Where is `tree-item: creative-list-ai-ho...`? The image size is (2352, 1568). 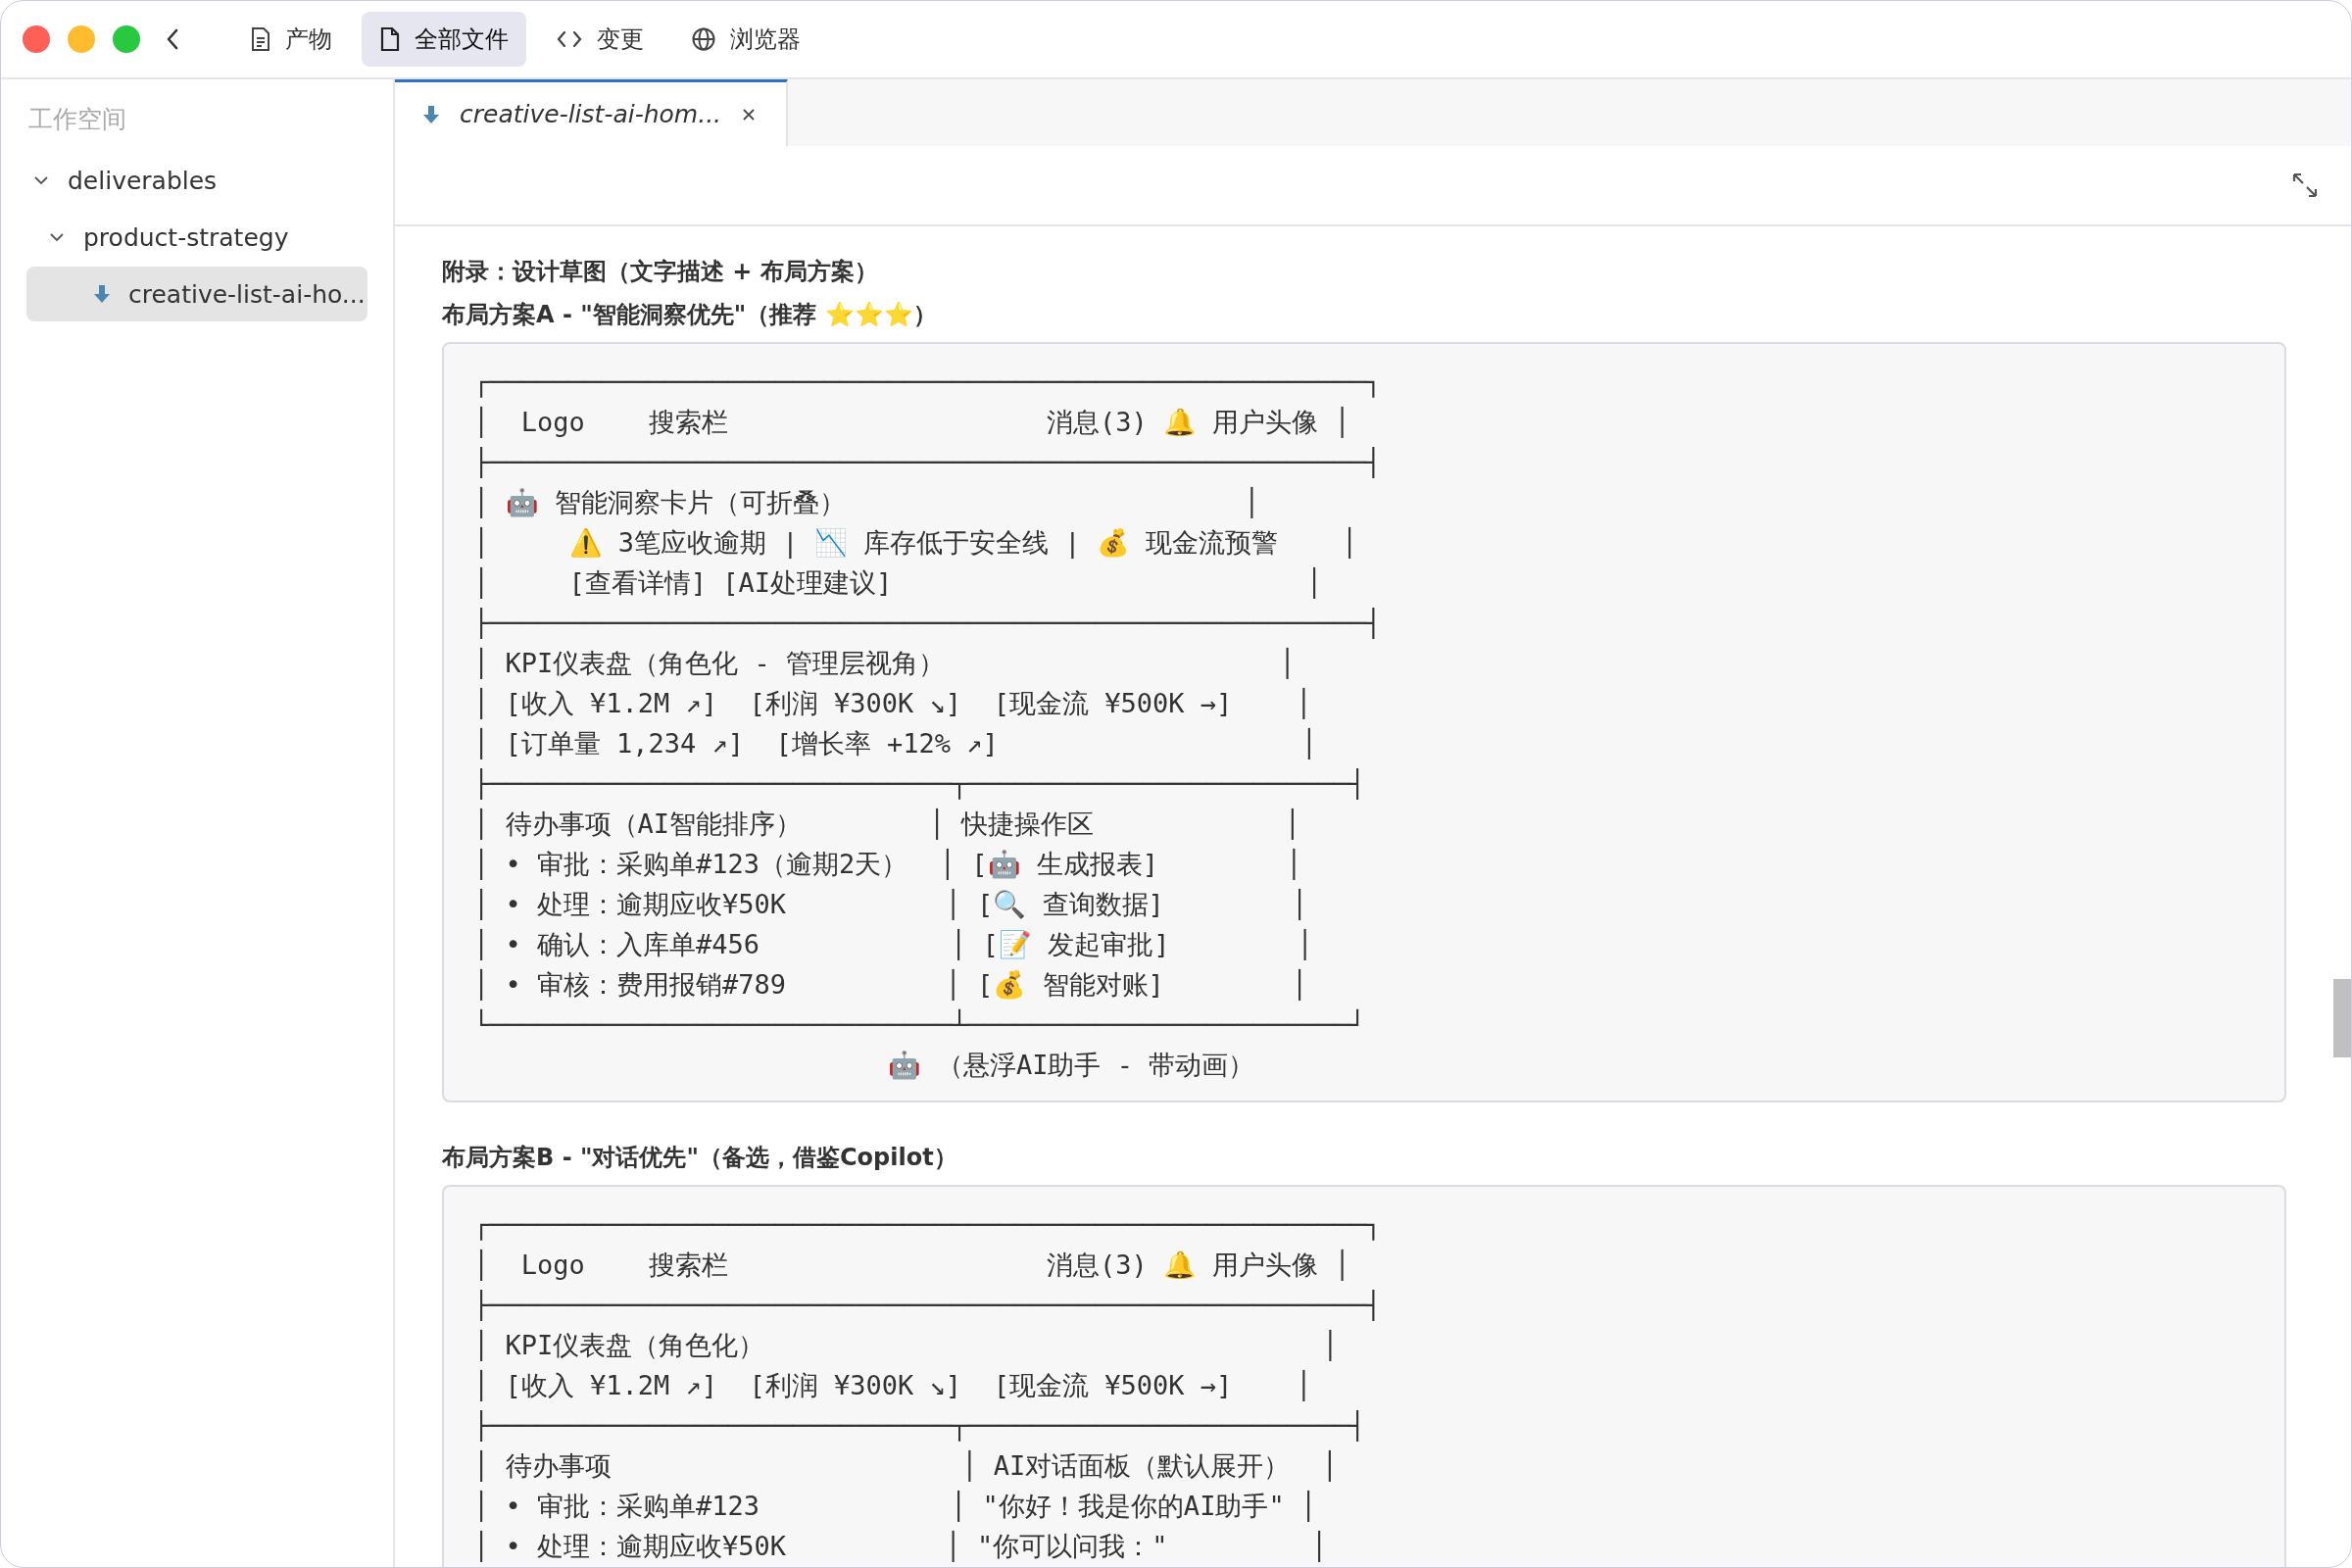 tree-item: creative-list-ai-ho... is located at coordinates (197, 294).